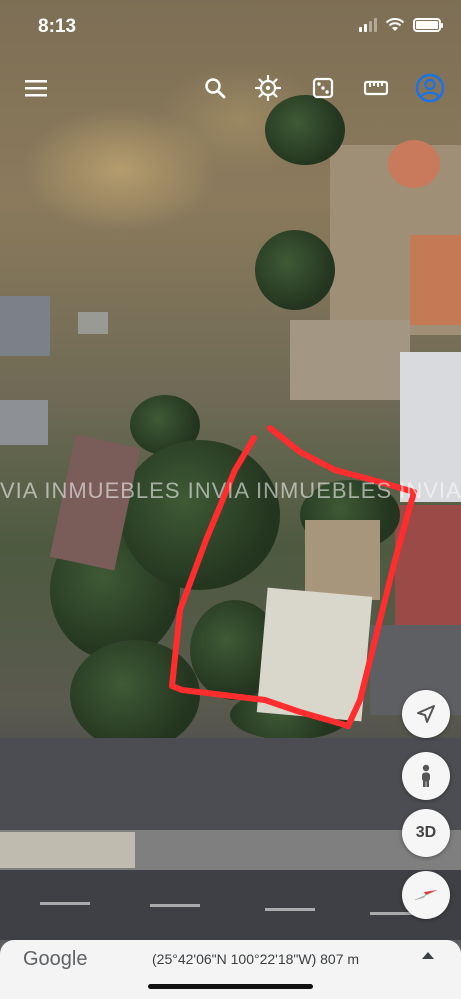  I want to click on menu-button, so click(36, 88).